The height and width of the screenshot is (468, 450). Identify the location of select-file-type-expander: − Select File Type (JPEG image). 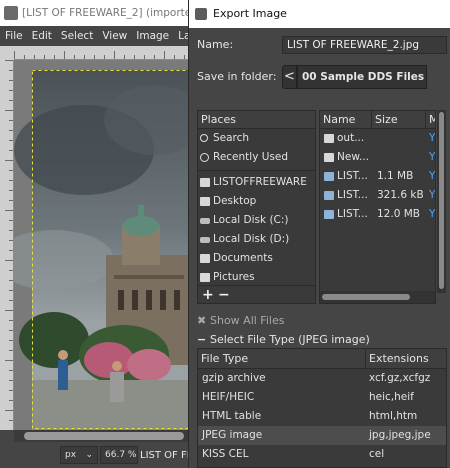
(283, 339).